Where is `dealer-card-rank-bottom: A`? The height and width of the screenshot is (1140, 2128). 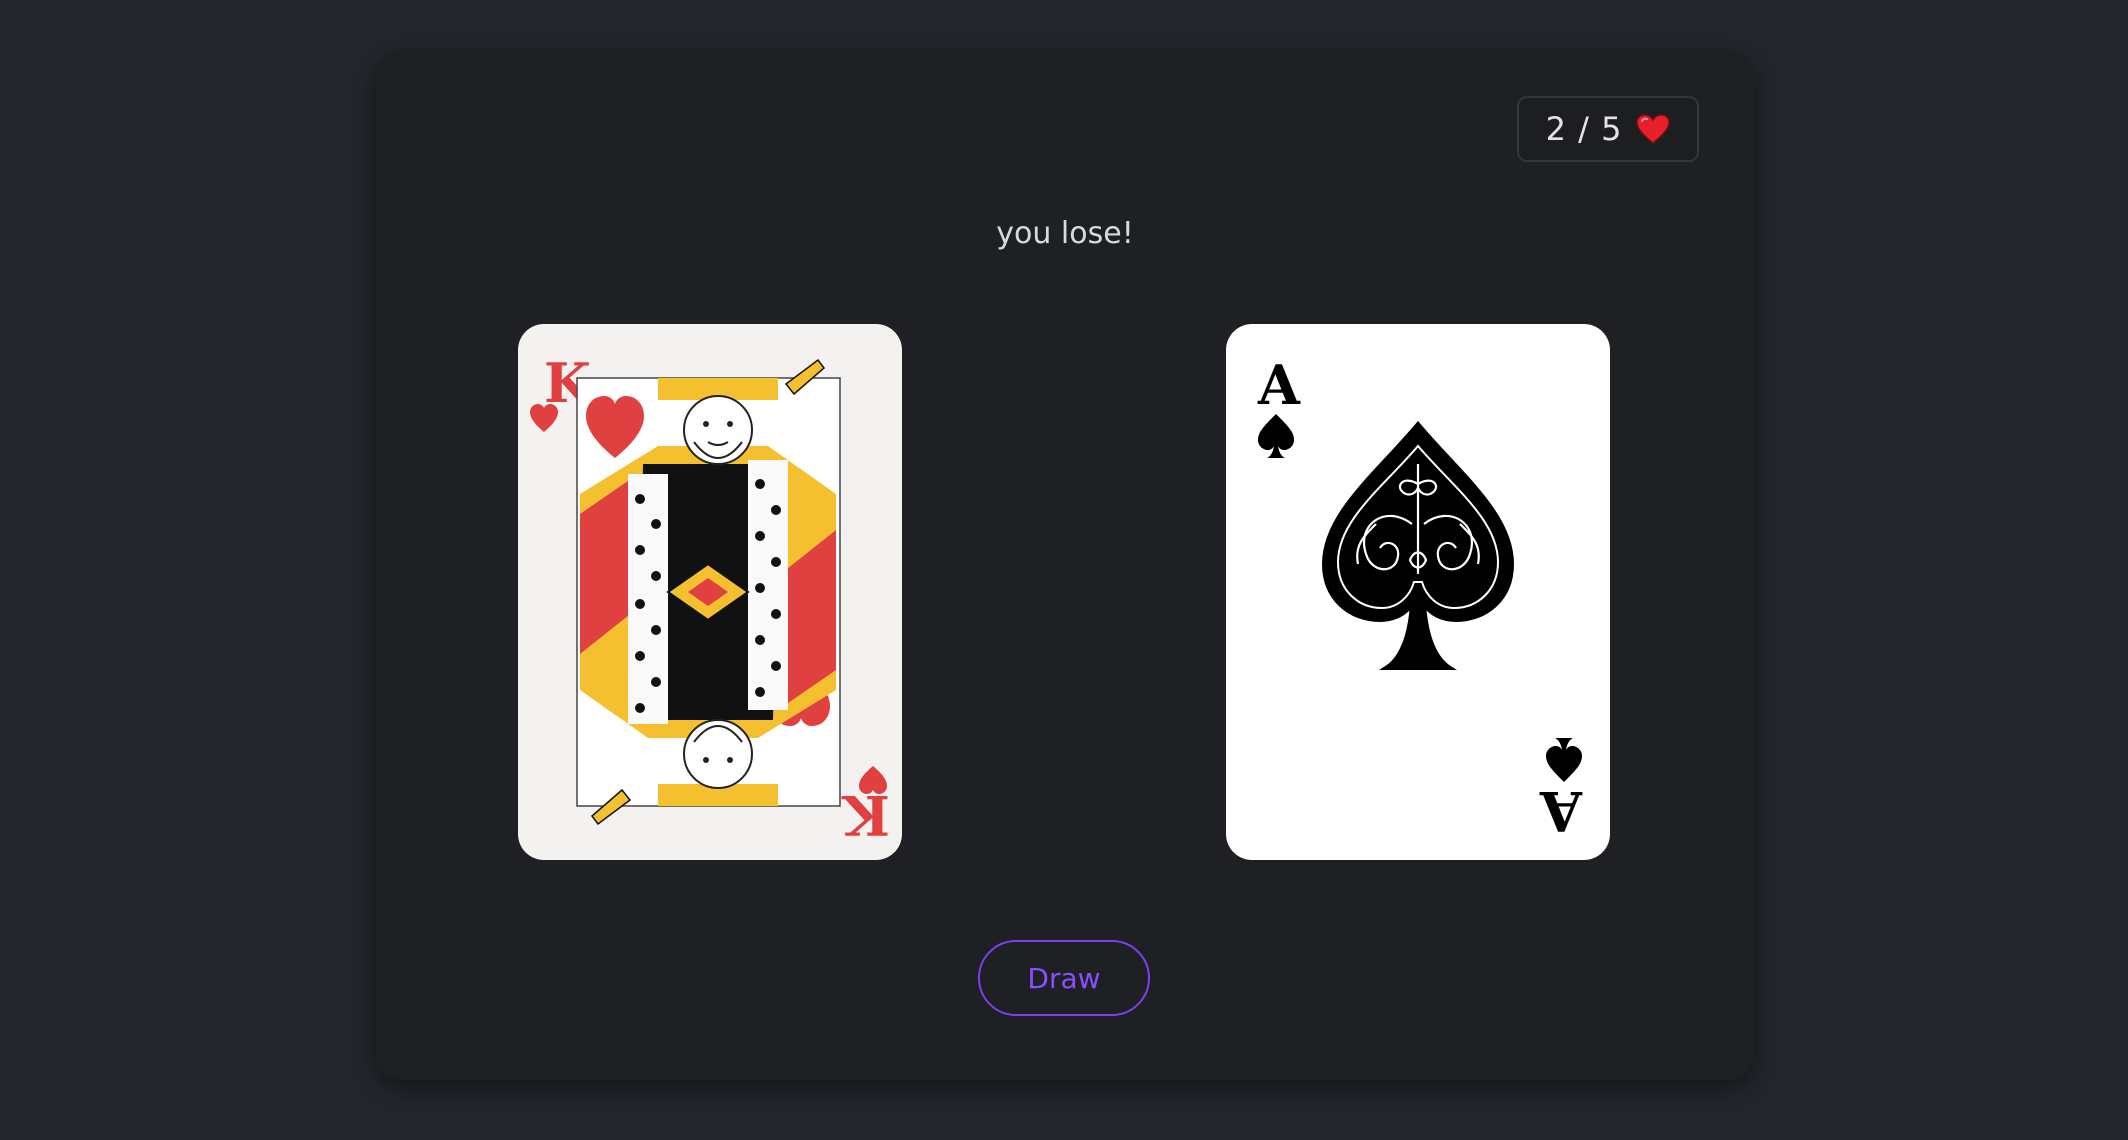
dealer-card-rank-bottom: A is located at coordinates (1561, 811).